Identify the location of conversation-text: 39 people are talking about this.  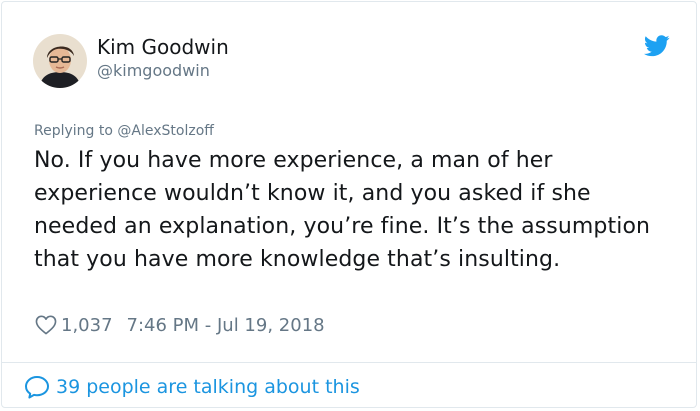
(208, 387).